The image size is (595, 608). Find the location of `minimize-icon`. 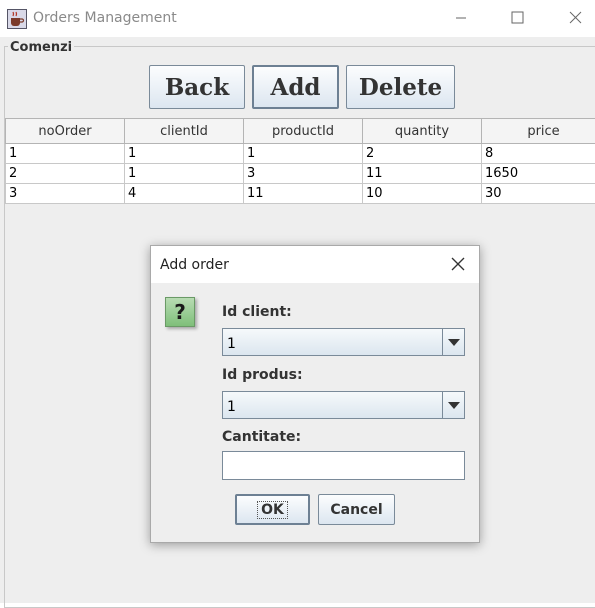

minimize-icon is located at coordinates (461, 18).